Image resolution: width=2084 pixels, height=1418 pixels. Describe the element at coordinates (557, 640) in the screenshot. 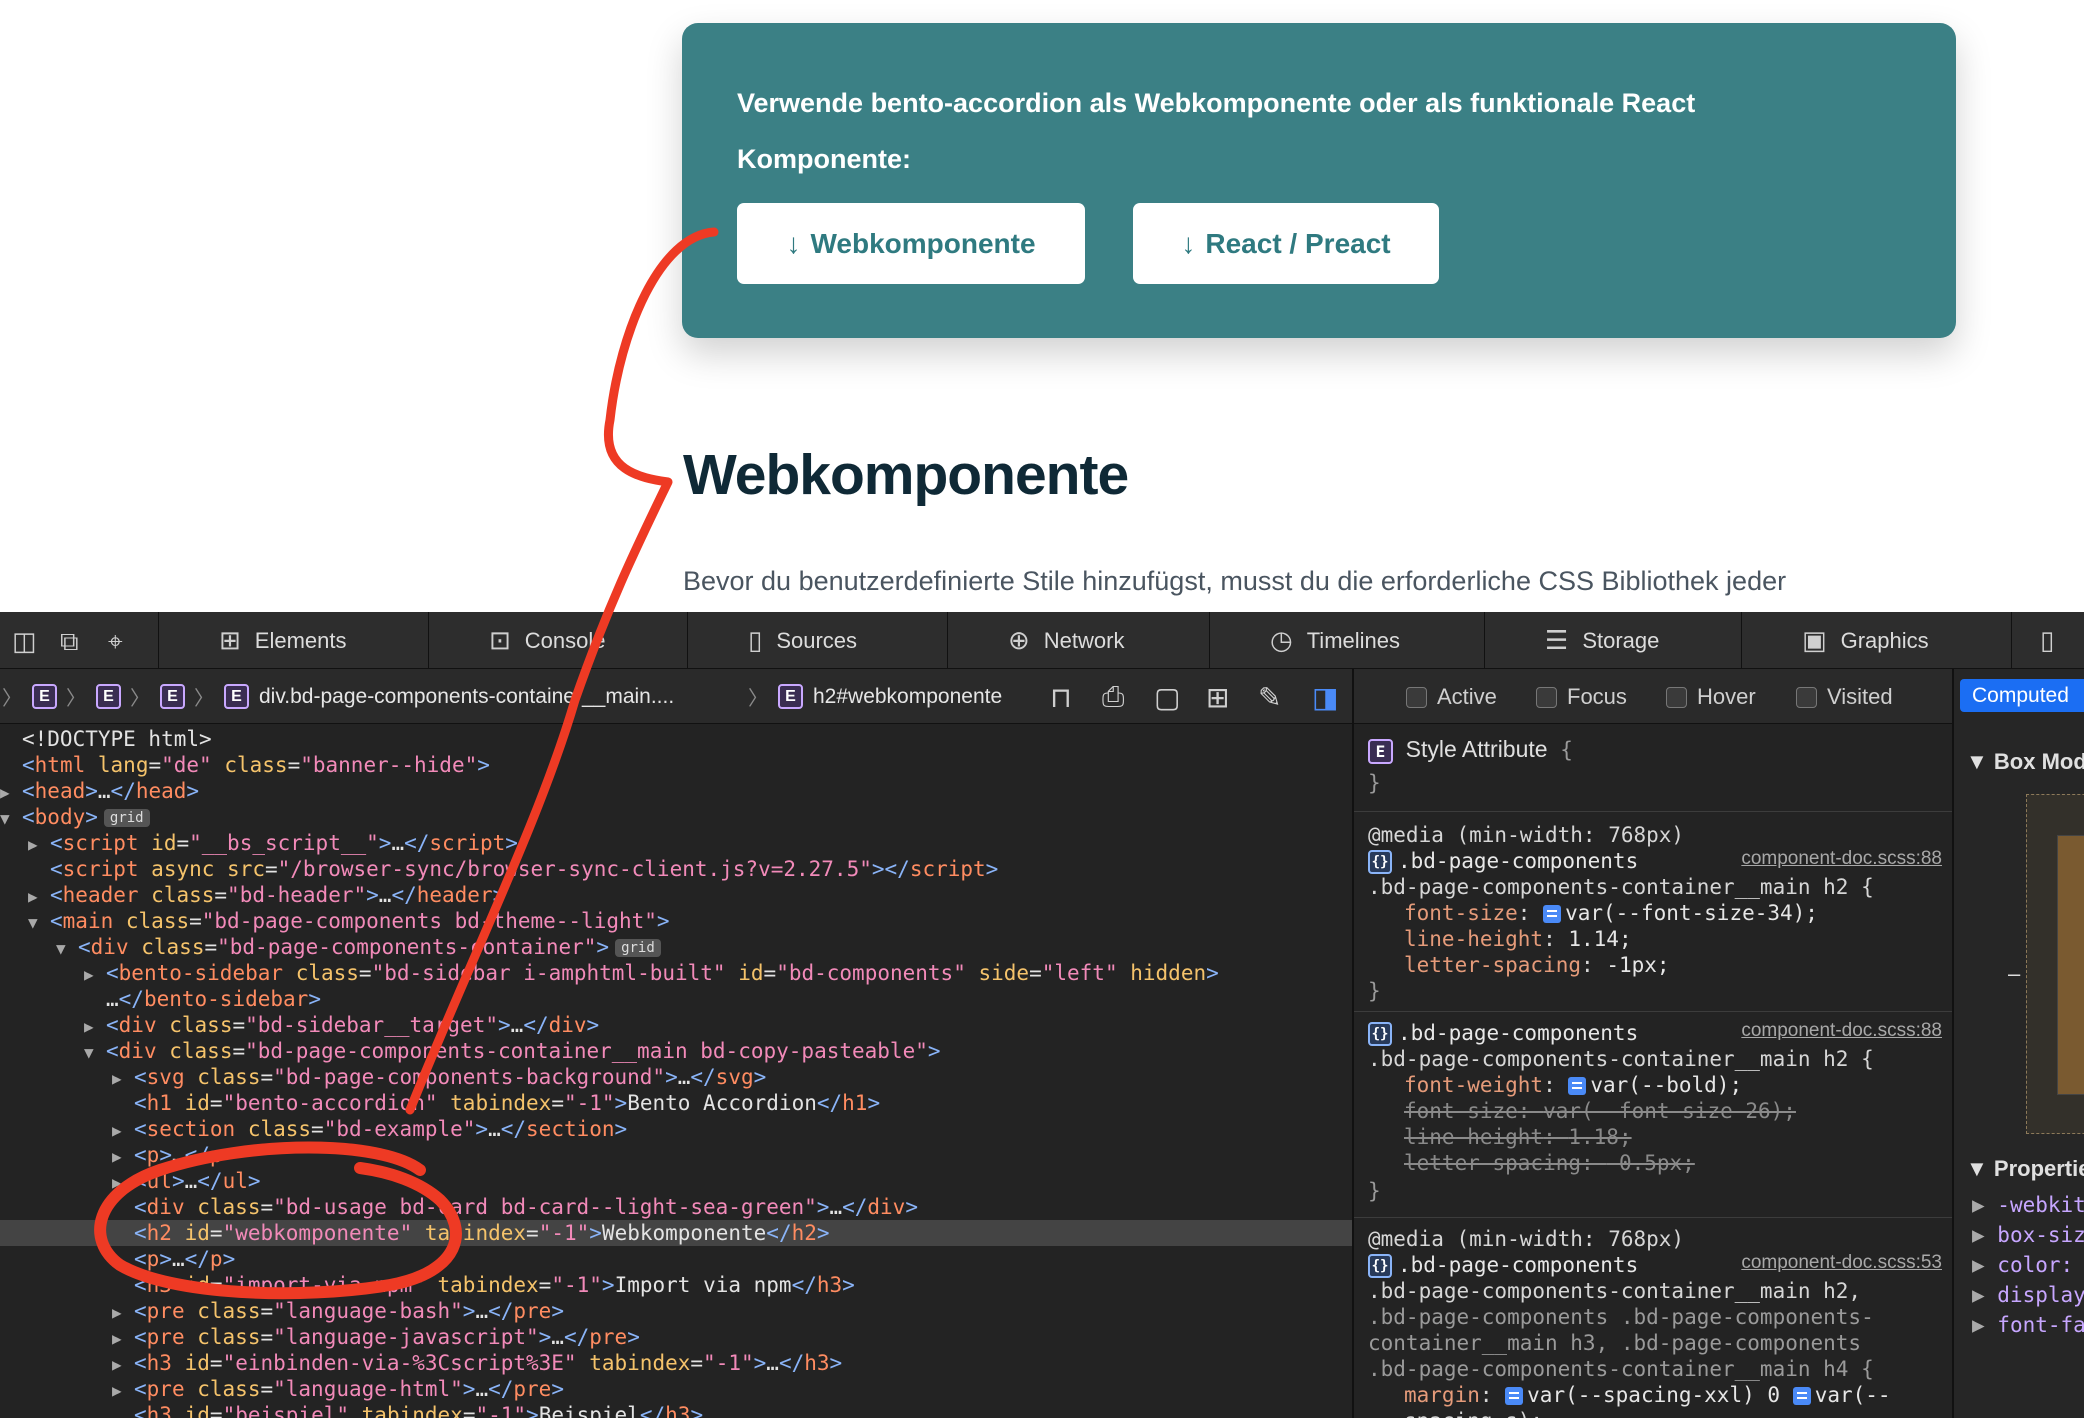

I see `tab-console: ⊡ Console` at that location.